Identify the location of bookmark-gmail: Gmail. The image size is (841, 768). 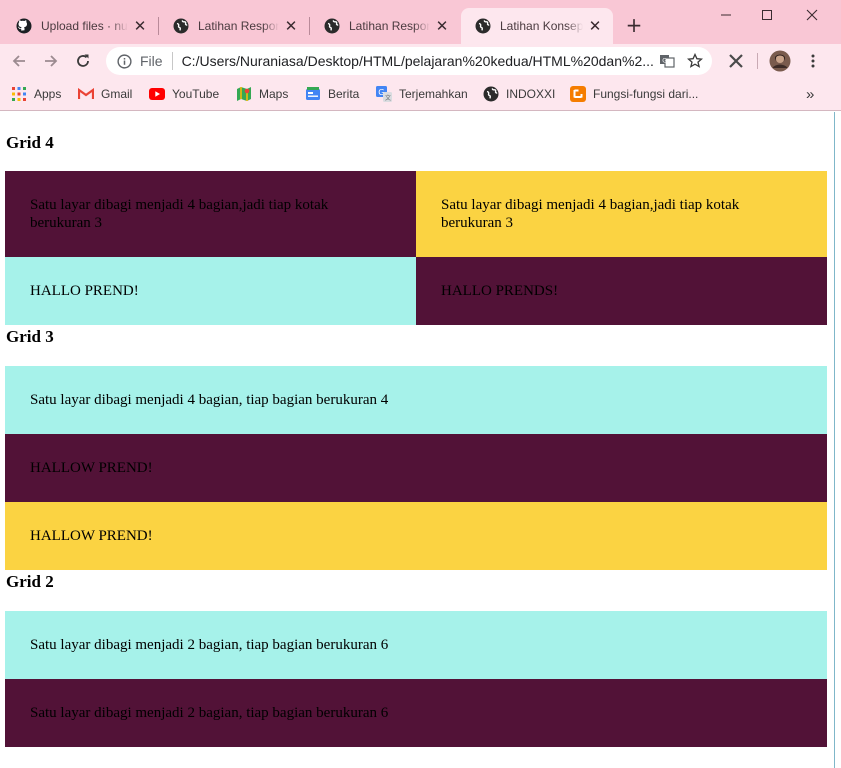
(105, 94).